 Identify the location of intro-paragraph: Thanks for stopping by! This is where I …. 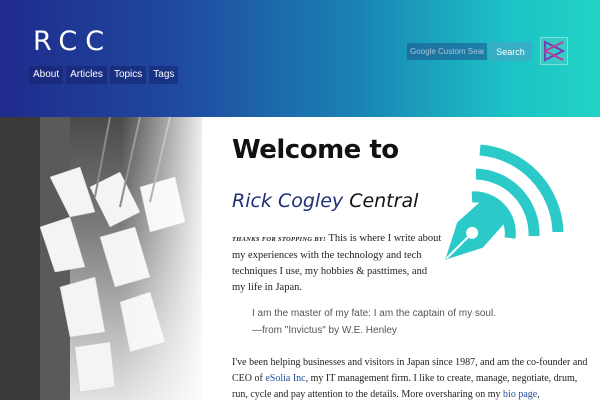
(337, 263).